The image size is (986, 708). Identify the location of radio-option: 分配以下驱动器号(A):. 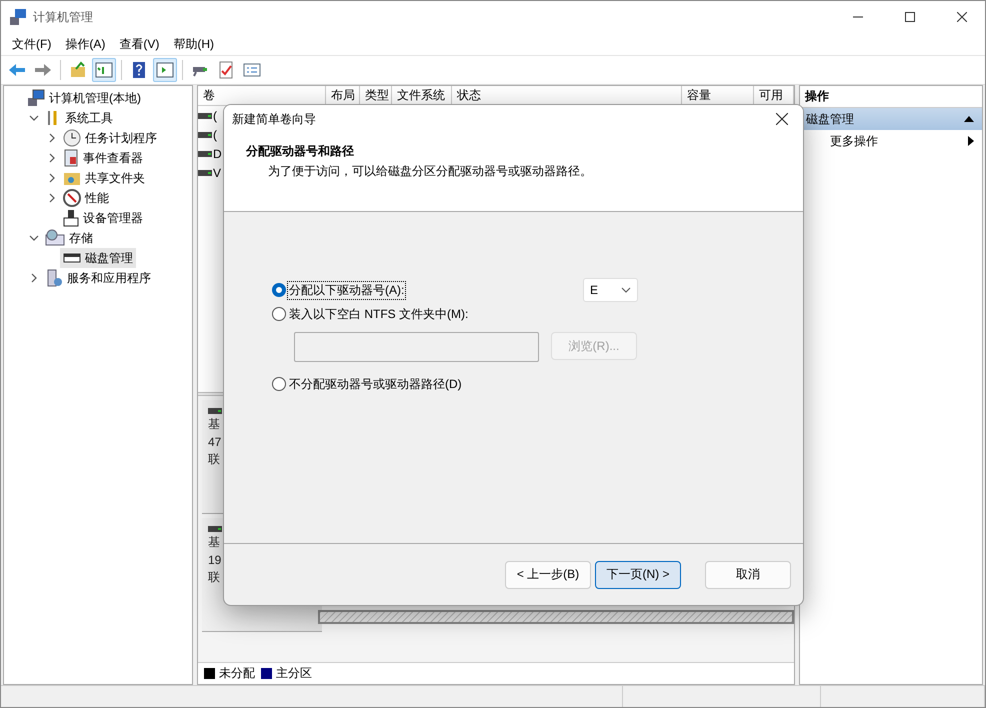
(339, 290).